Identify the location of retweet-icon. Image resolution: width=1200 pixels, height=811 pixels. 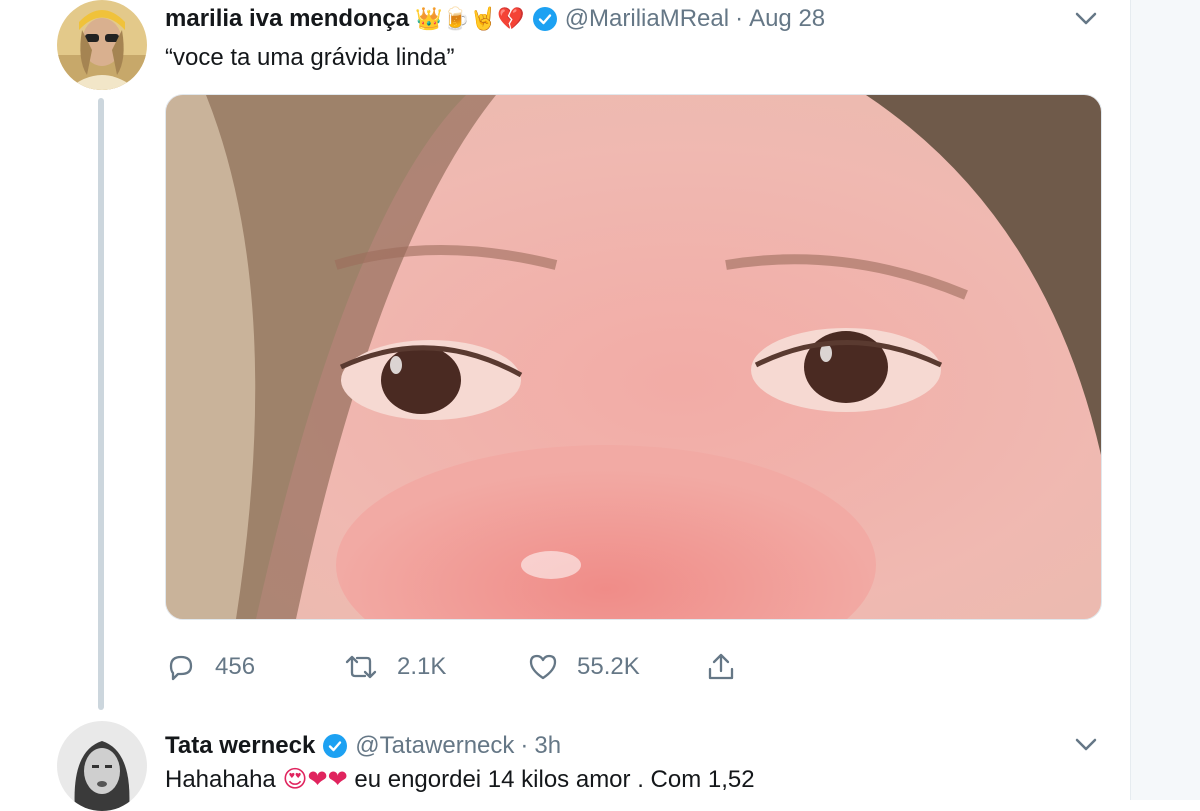
(361, 667).